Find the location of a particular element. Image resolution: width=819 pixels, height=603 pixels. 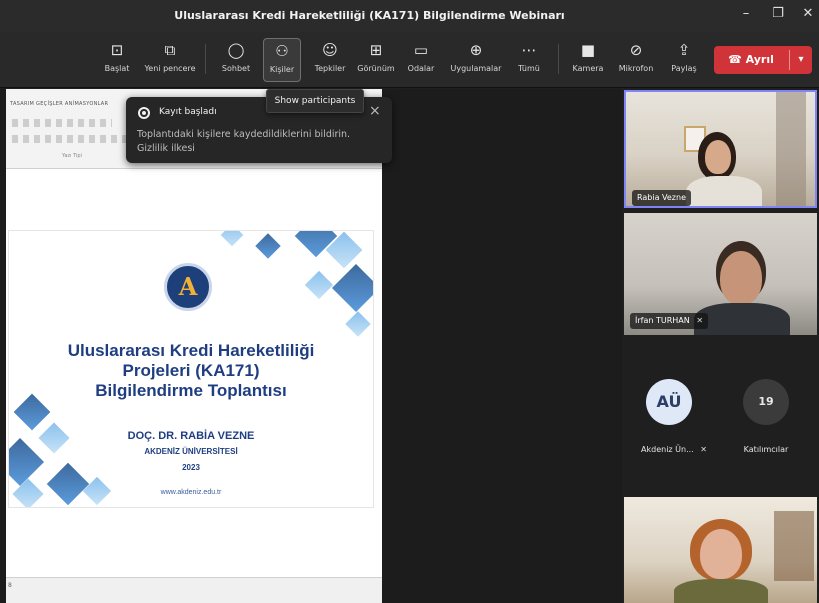

leave-divider is located at coordinates (789, 60).